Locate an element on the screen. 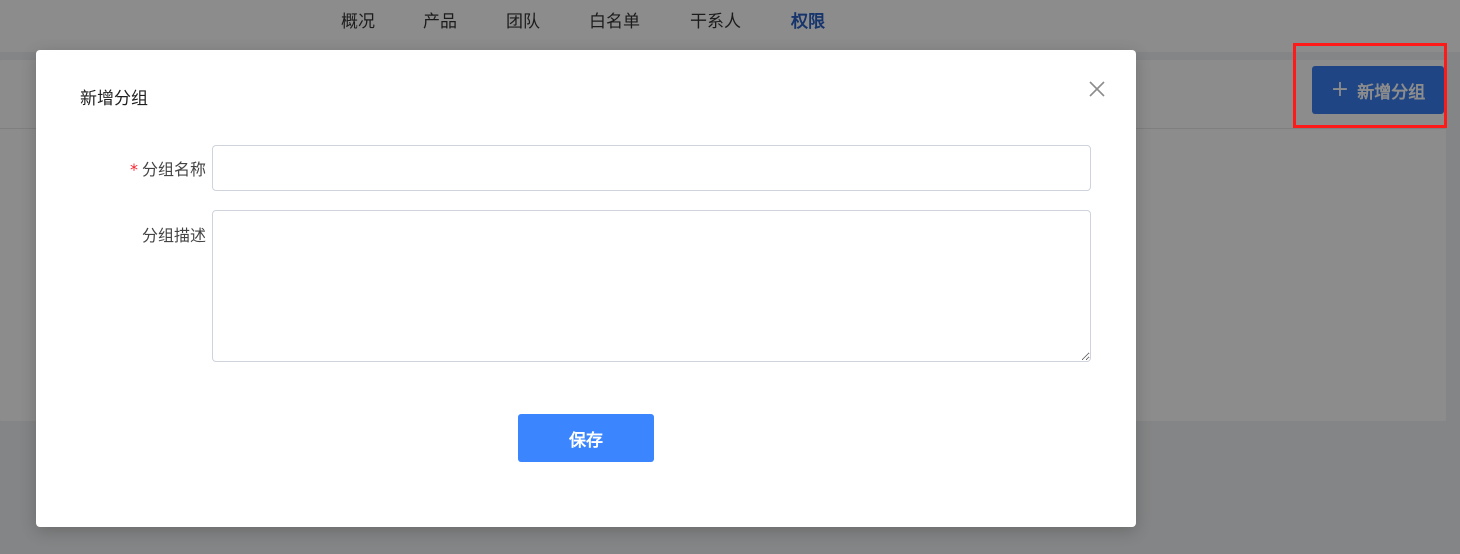 This screenshot has height=554, width=1460. group-description-label: 分组描述 is located at coordinates (173, 235).